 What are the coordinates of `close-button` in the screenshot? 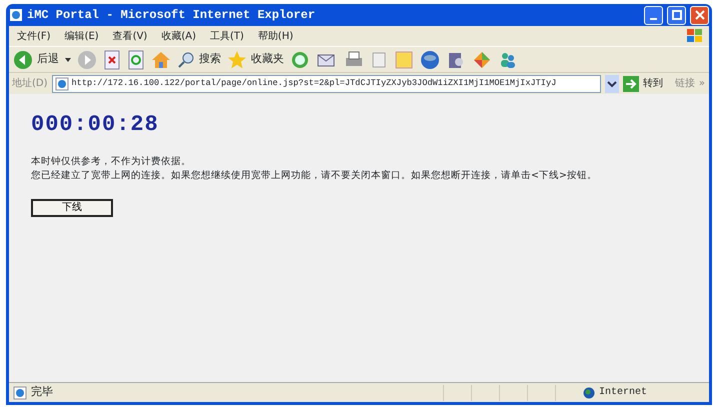 It's located at (699, 15).